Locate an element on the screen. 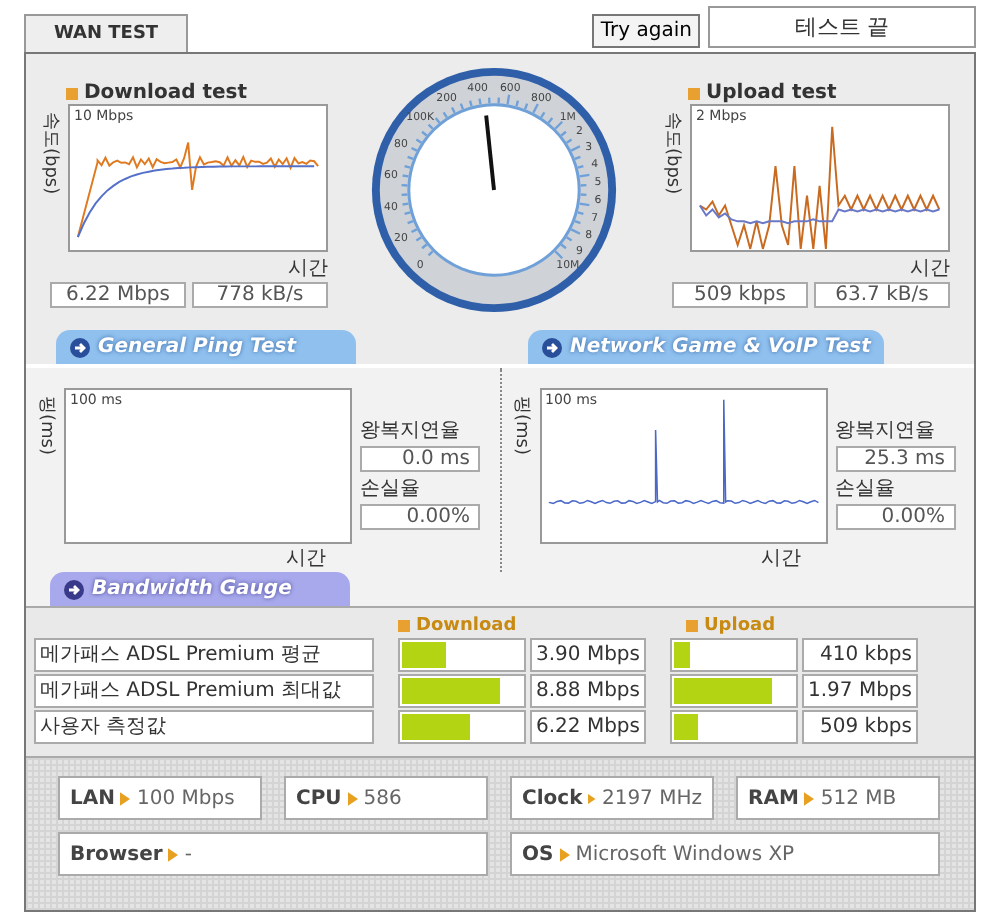  rate-value: 6.22 Mbps is located at coordinates (118, 295).